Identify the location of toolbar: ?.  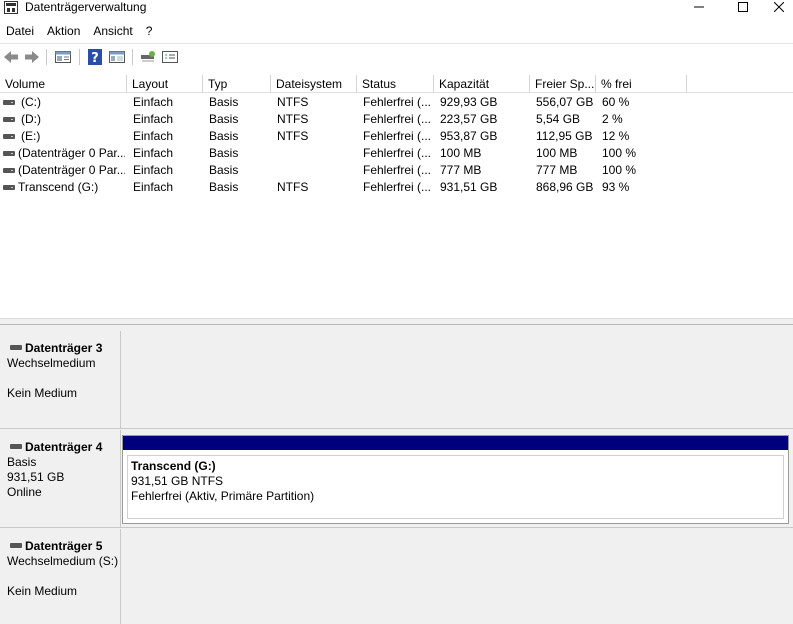
(396, 57).